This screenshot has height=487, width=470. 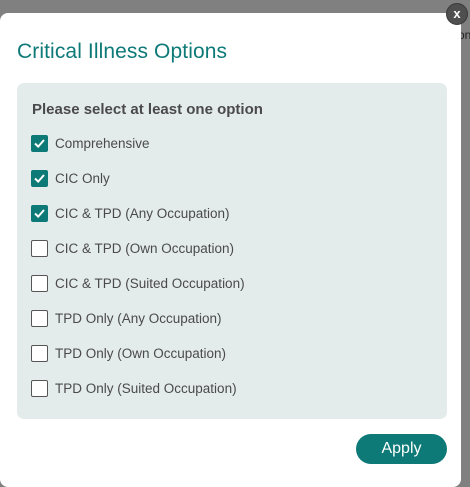 I want to click on option-cic-tpd-own: CIC & TPD (Own Occupation), so click(x=132, y=248).